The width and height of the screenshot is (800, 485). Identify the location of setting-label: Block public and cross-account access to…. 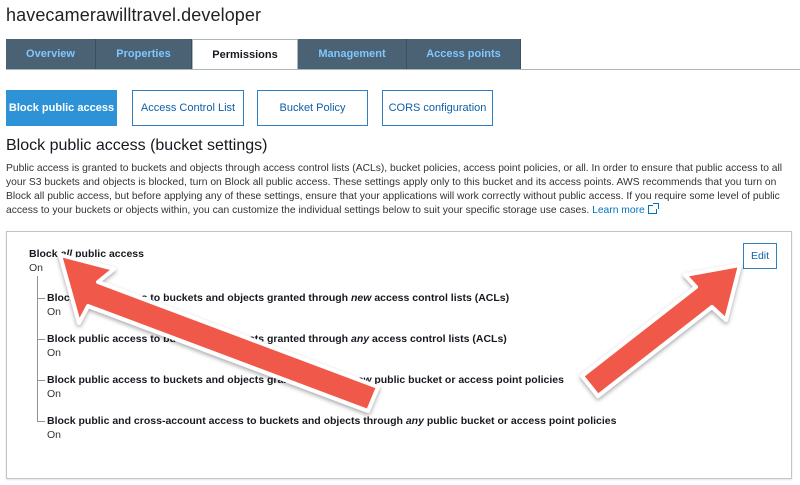
(332, 421).